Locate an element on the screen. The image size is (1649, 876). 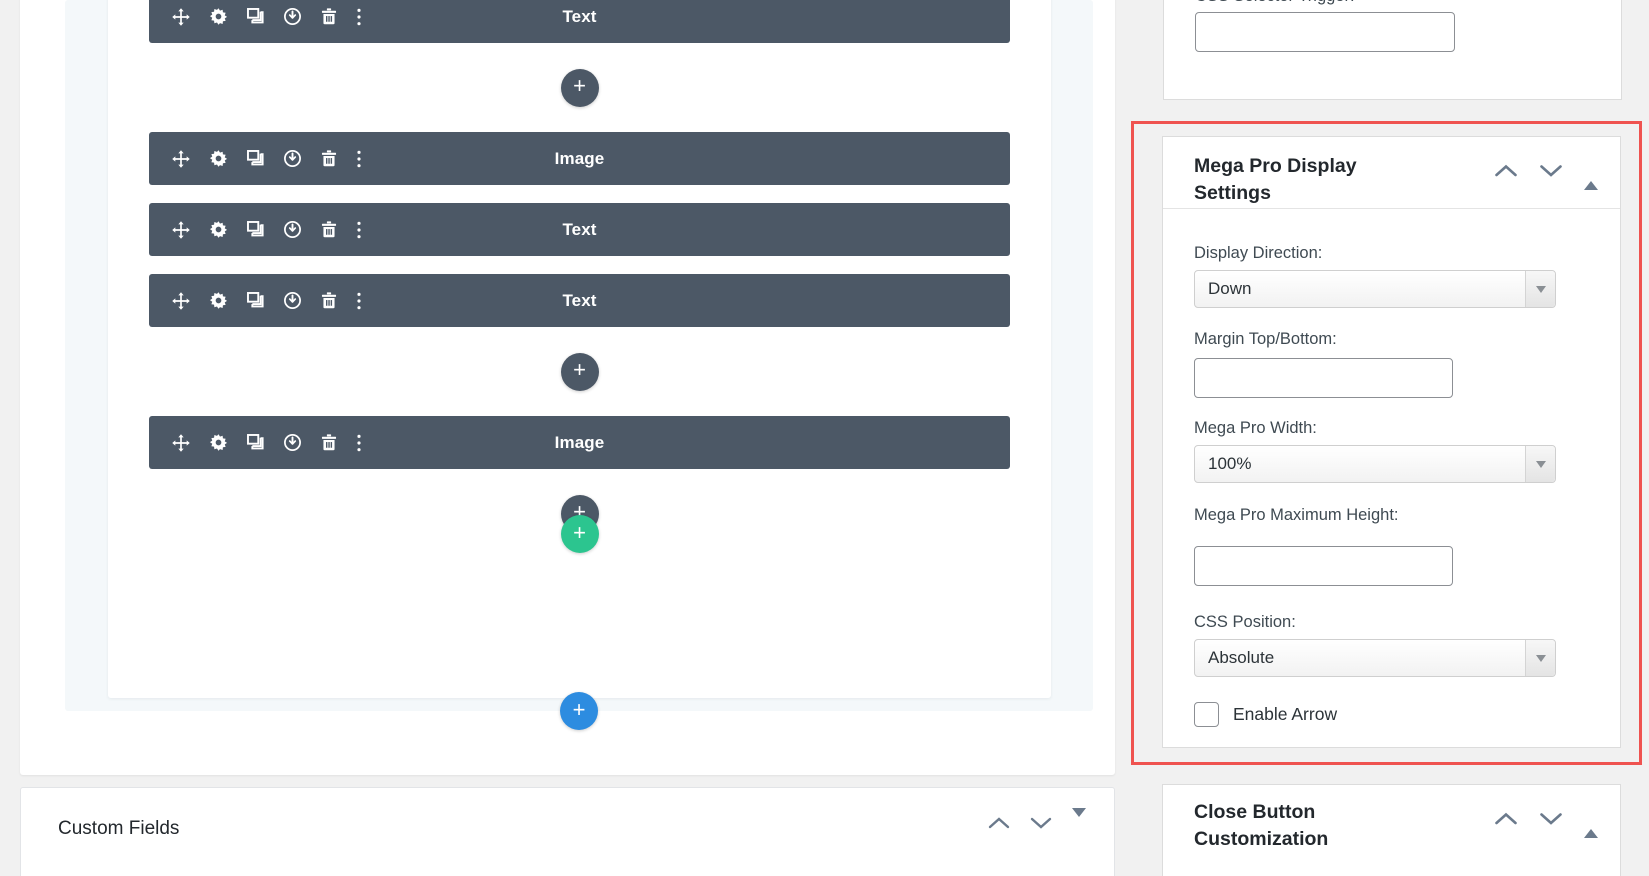
display-direction-value: Down is located at coordinates (1230, 288).